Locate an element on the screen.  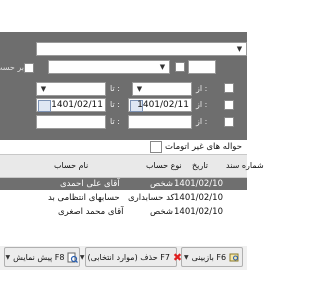
search-combo: ▼ is located at coordinates (141, 49).